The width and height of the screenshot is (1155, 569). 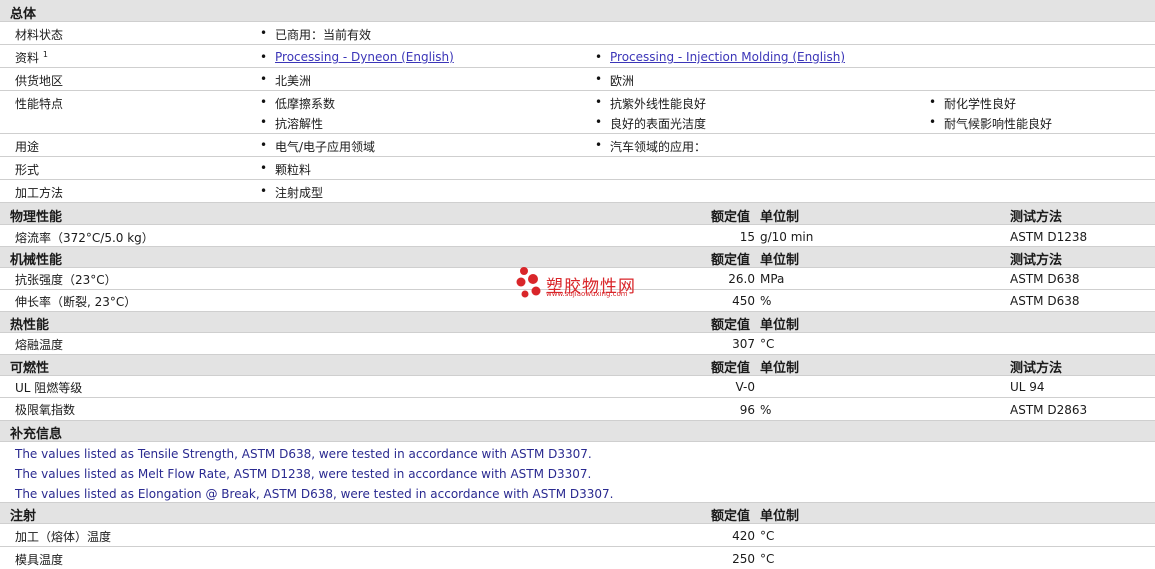 I want to click on property-value: 96, so click(x=747, y=410).